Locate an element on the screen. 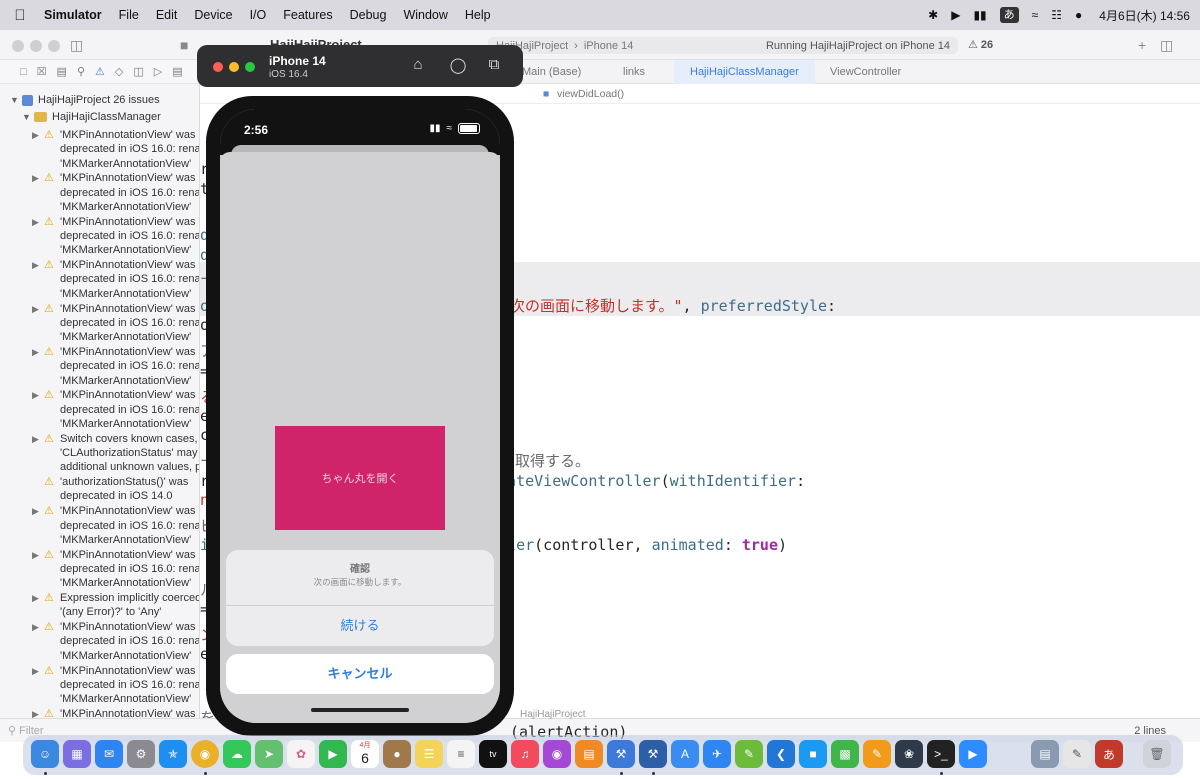 The width and height of the screenshot is (1200, 779). launchpad-icon: ▦ is located at coordinates (77, 754).